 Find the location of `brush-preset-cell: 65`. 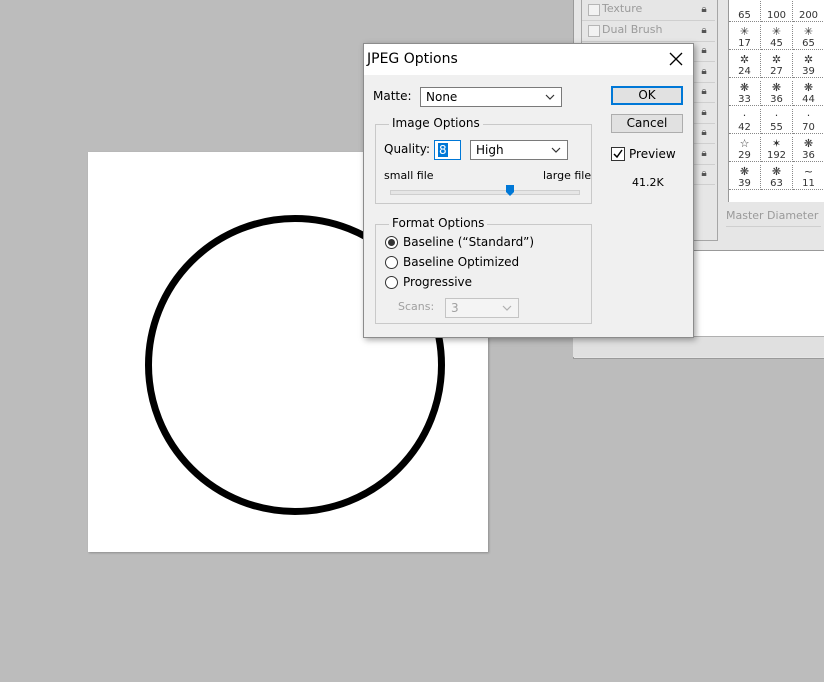

brush-preset-cell: 65 is located at coordinates (745, 11).